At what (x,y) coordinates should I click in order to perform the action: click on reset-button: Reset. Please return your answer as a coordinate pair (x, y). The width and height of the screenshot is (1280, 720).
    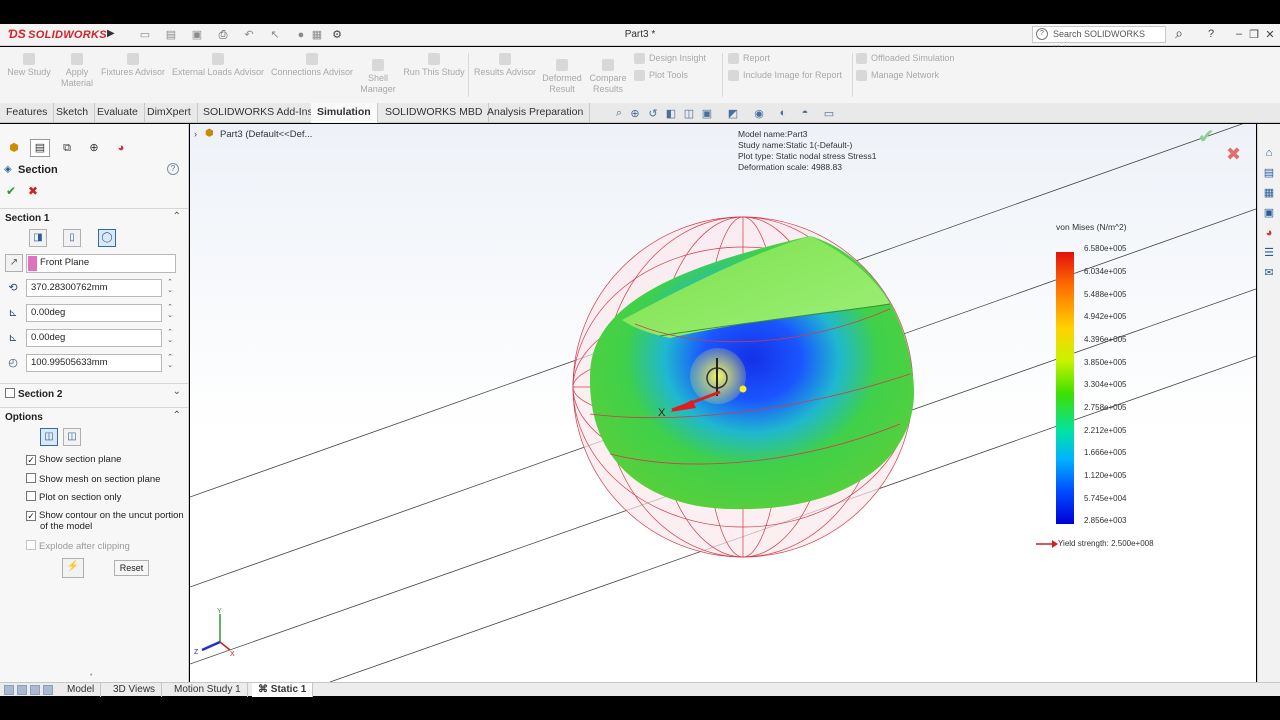
    Looking at the image, I should click on (131, 568).